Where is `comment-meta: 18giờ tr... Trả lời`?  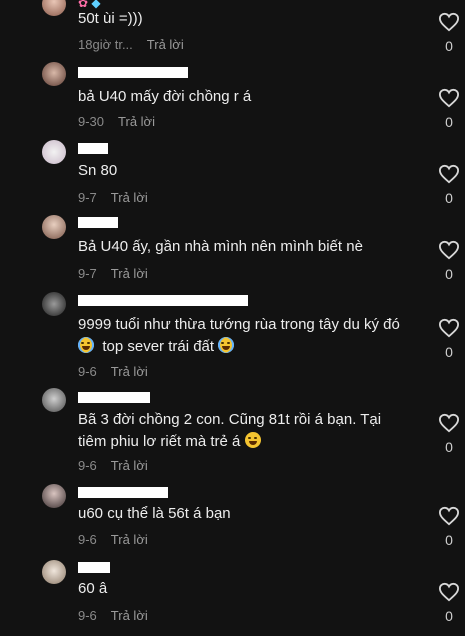
comment-meta: 18giờ tr... Trả lời is located at coordinates (131, 44).